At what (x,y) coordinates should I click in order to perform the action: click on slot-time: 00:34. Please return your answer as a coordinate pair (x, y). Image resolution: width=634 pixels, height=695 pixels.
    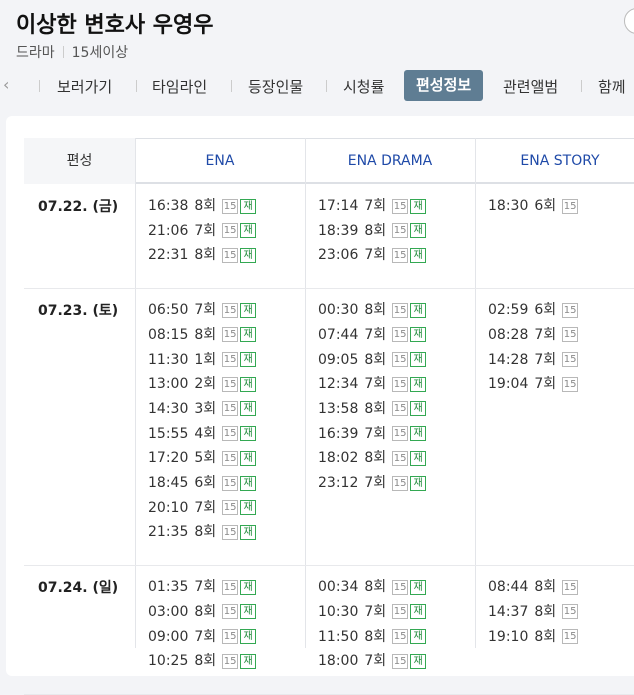
    Looking at the image, I should click on (338, 587).